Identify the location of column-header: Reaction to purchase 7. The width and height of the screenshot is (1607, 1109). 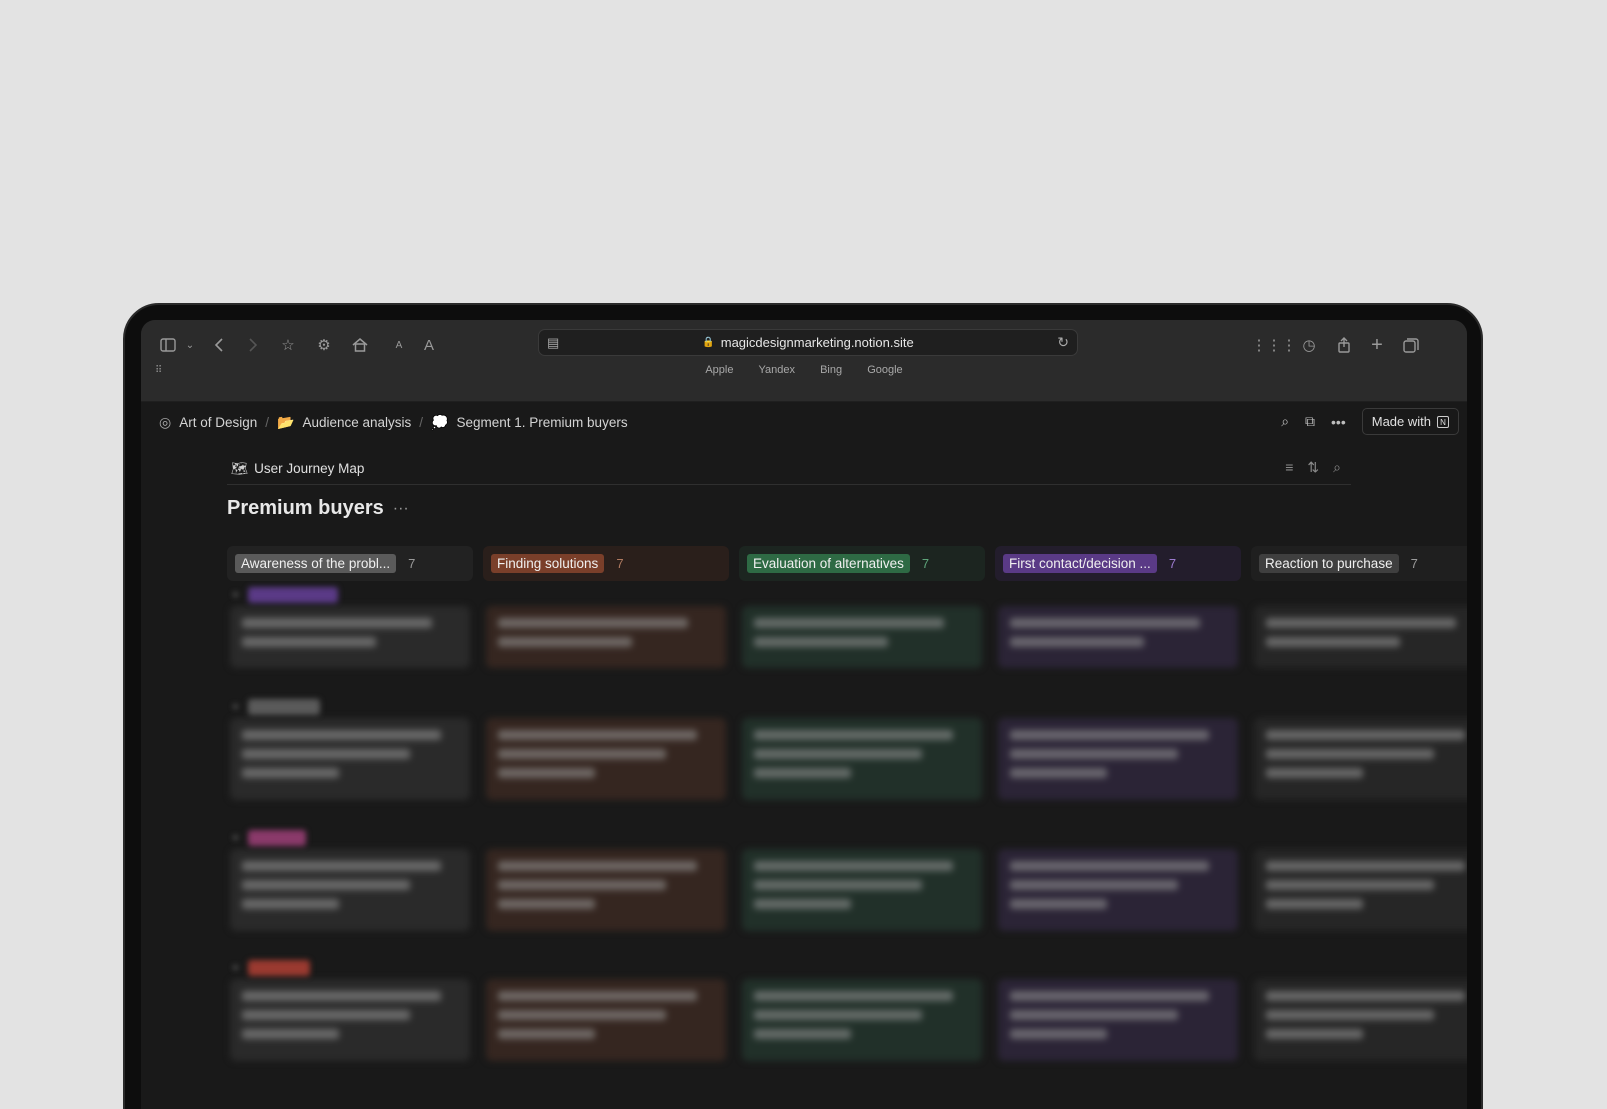
(1359, 563).